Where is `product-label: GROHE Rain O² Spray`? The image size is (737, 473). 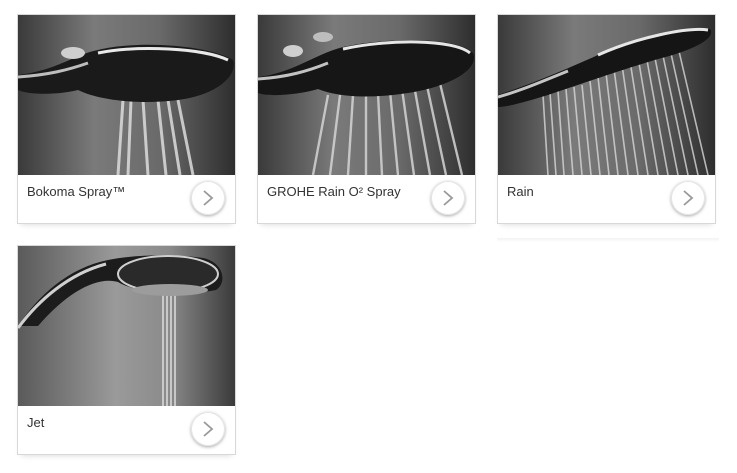
product-label: GROHE Rain O² Spray is located at coordinates (334, 191).